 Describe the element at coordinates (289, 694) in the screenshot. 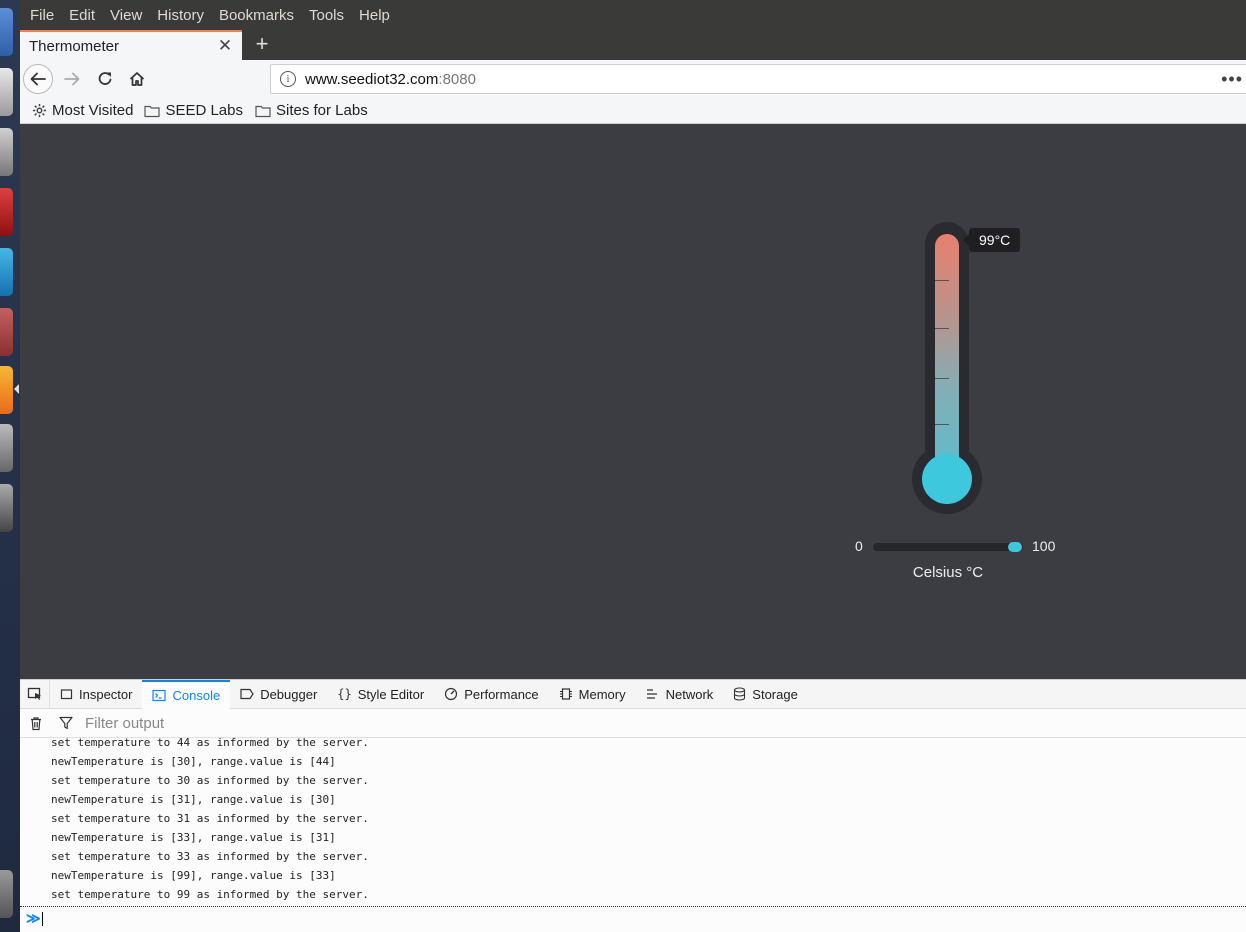

I see `tab-label: Debugger` at that location.